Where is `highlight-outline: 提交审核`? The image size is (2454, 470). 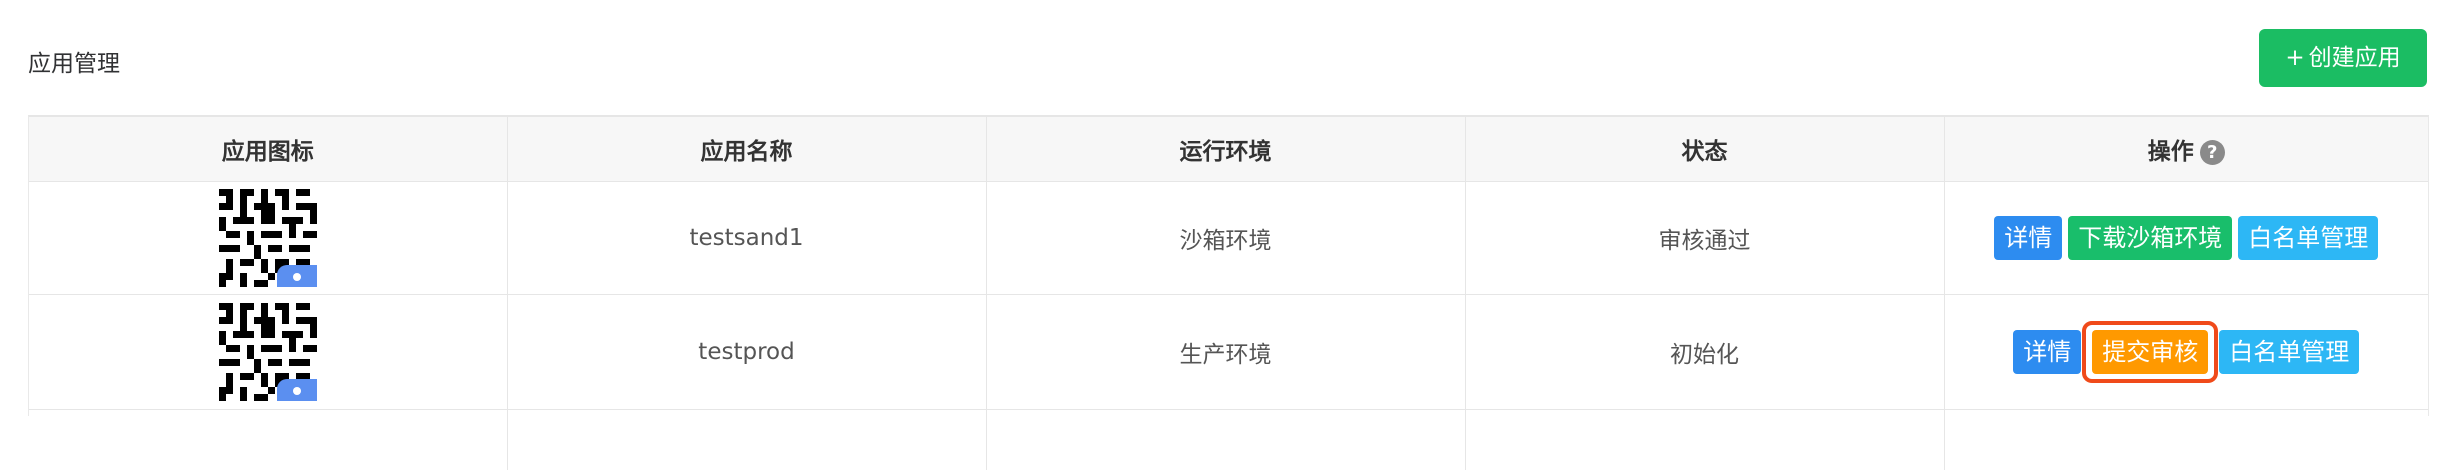 highlight-outline: 提交审核 is located at coordinates (2150, 352).